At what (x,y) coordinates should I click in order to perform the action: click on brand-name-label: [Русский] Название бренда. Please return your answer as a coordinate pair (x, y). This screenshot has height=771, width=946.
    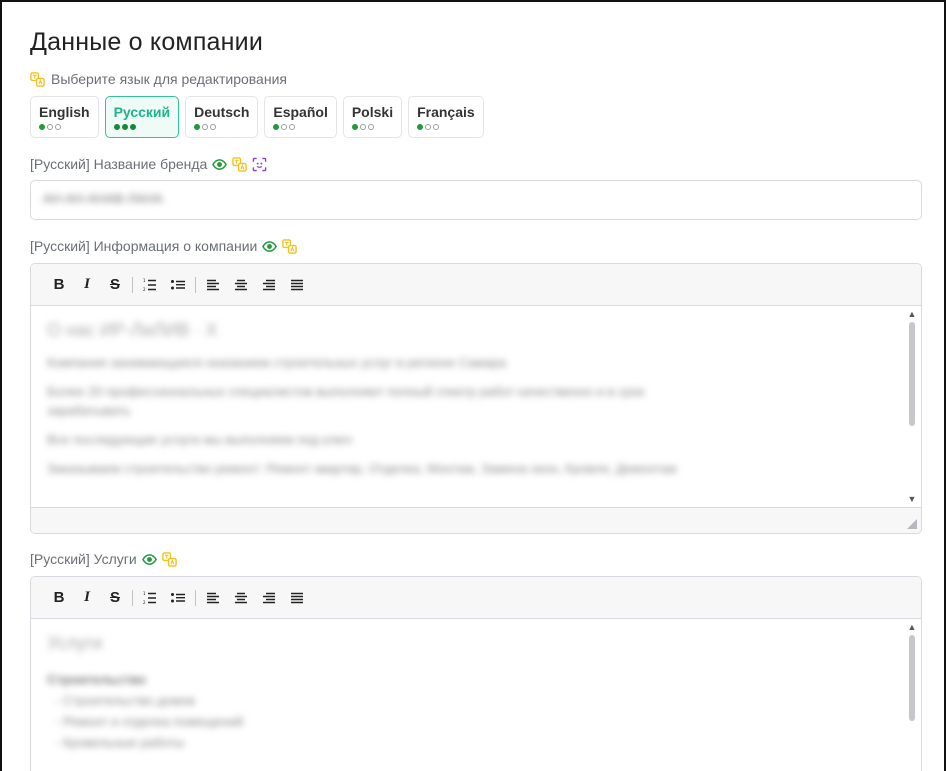
    Looking at the image, I should click on (148, 164).